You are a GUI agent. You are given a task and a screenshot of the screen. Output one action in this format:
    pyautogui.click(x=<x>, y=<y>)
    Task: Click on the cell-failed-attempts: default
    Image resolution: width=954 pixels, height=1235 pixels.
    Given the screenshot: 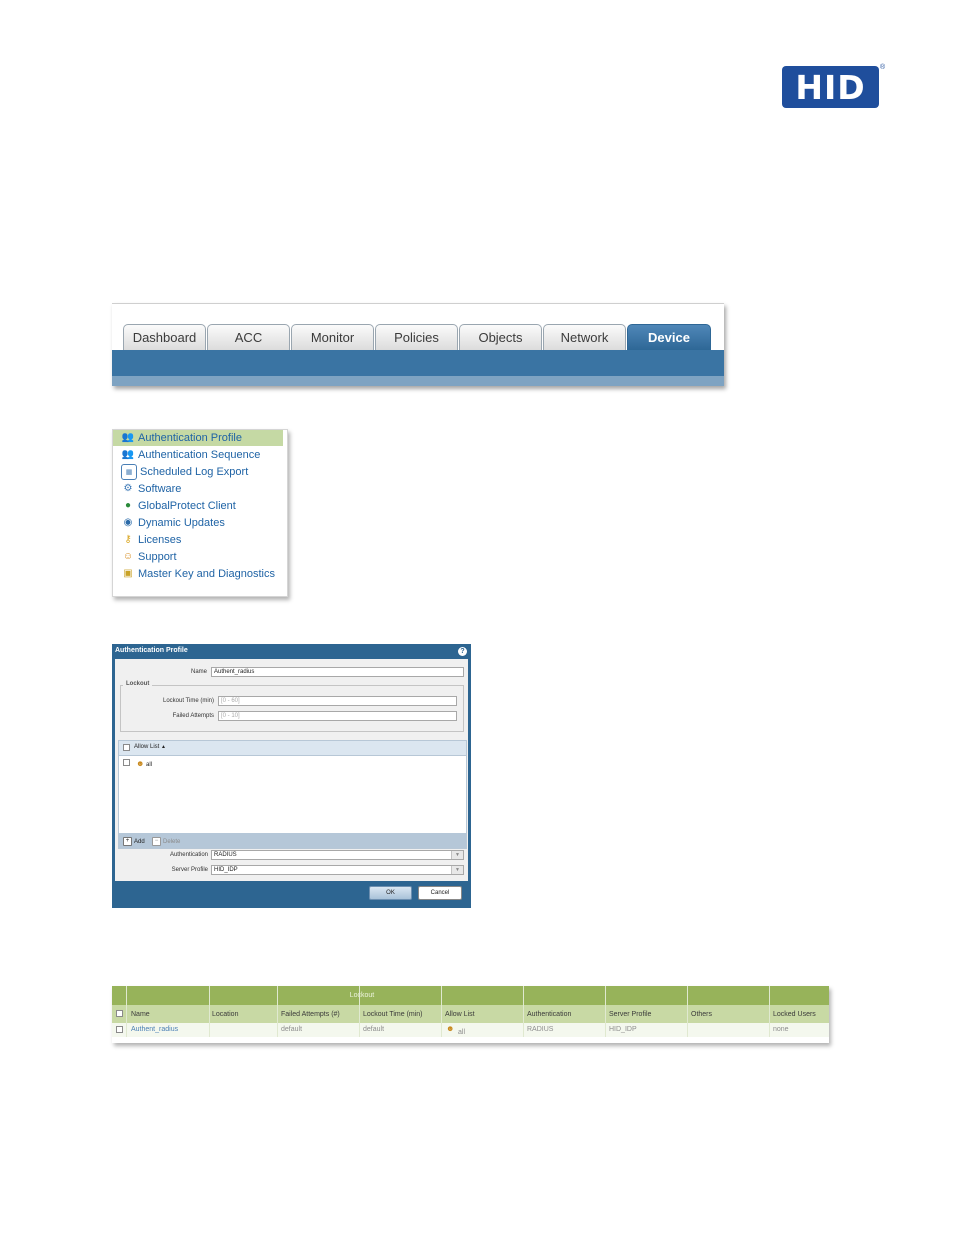 What is the action you would take?
    pyautogui.click(x=292, y=1029)
    